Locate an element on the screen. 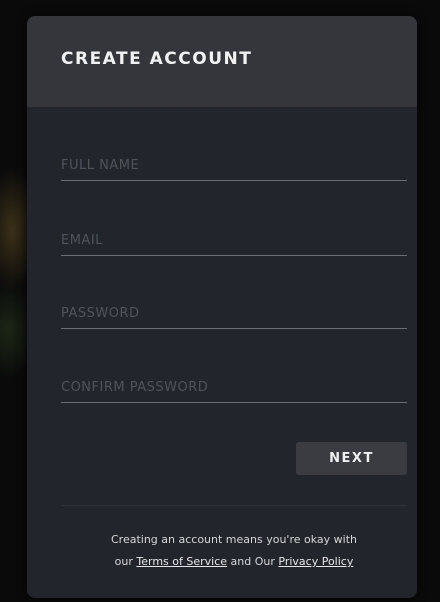  page-title: CREATE ACCOUNT is located at coordinates (157, 58).